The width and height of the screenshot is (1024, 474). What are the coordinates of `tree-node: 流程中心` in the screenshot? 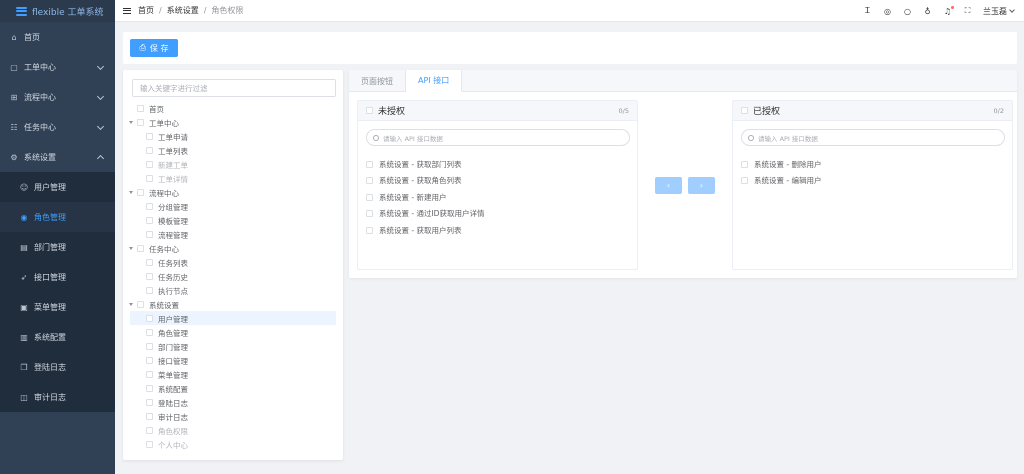 It's located at (232, 192).